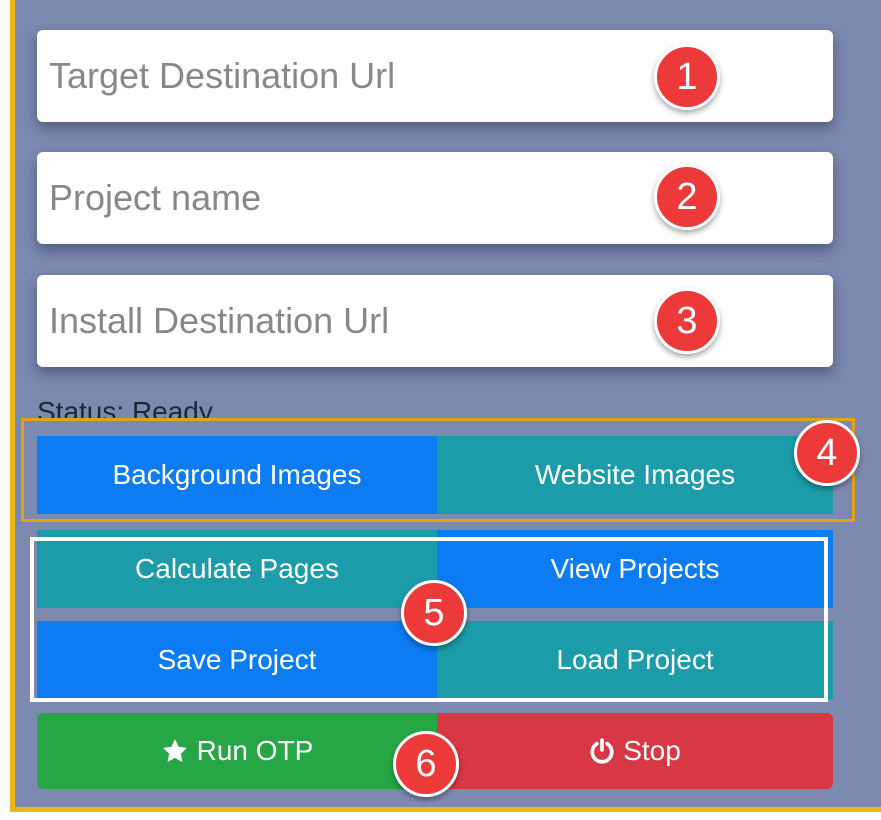  Describe the element at coordinates (687, 197) in the screenshot. I see `annotation-badge-2: 2` at that location.